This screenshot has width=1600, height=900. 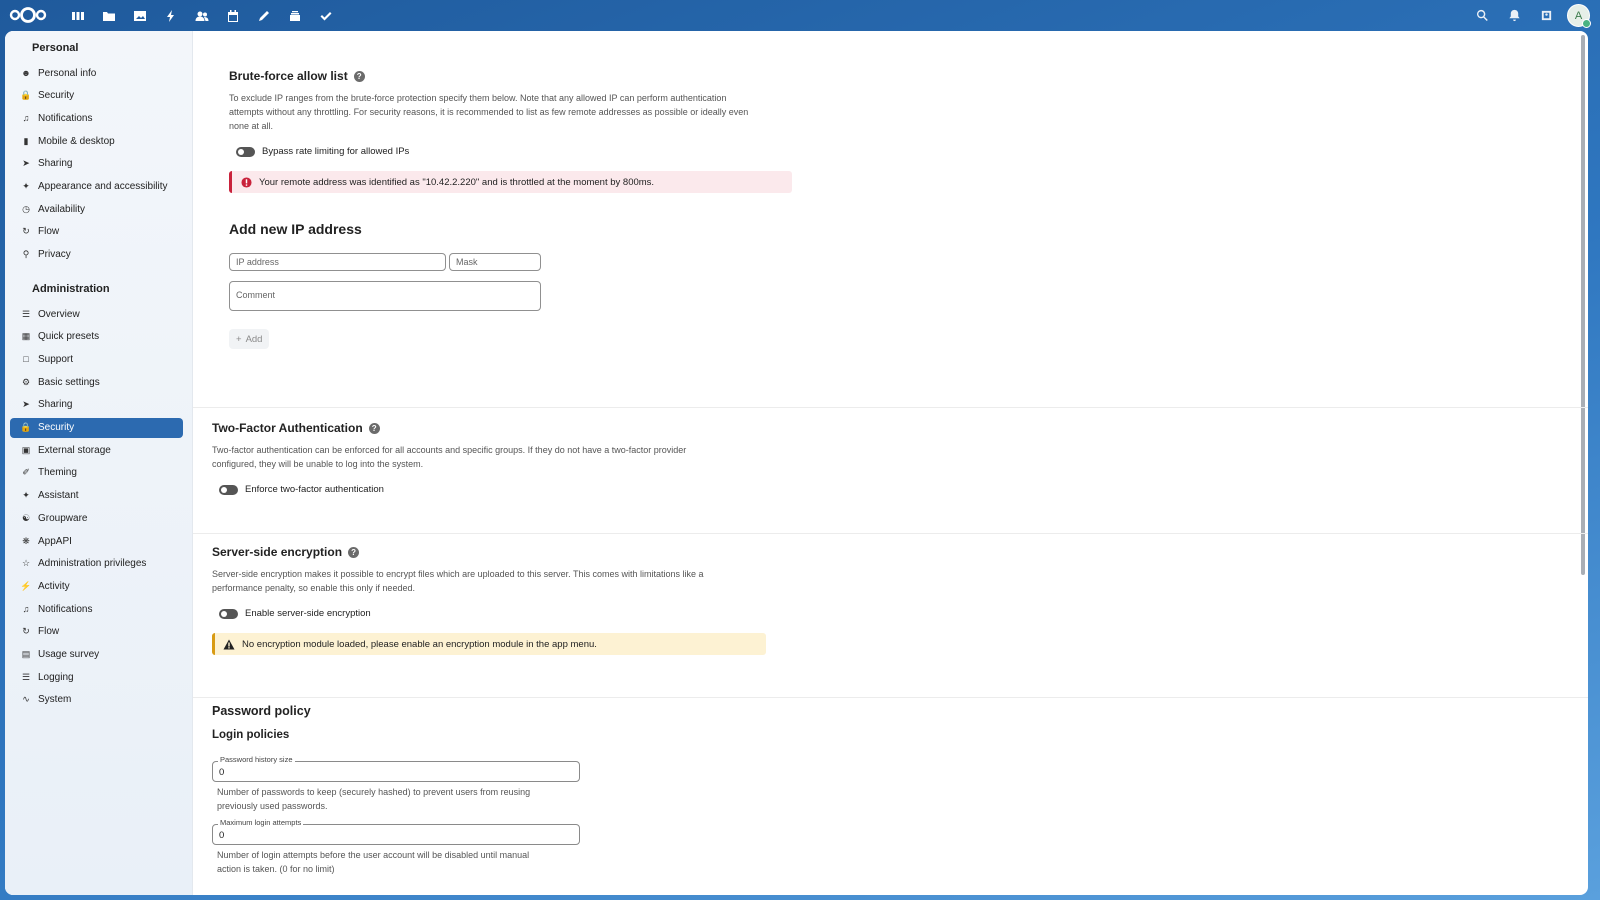 I want to click on sidebar.admin-item-logging: ☰ Logging, so click(x=96, y=677).